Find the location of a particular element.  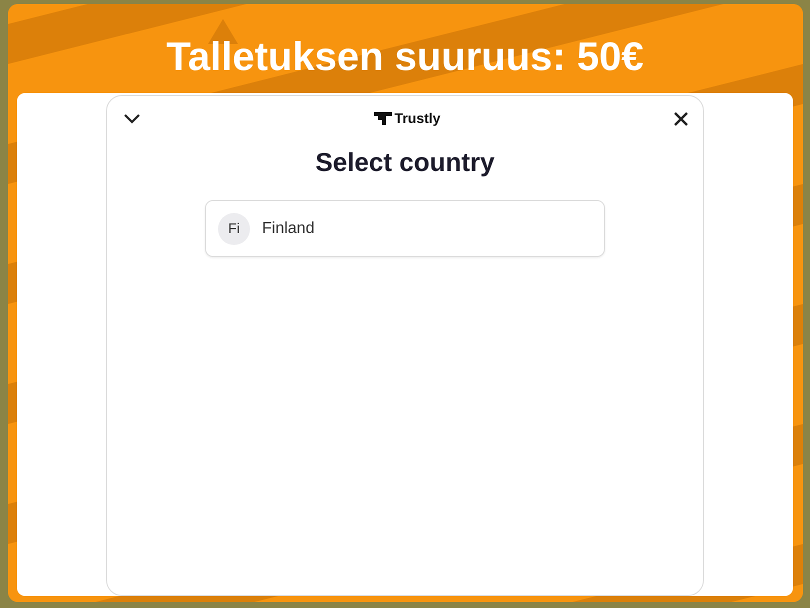

logo-icon is located at coordinates (383, 118).